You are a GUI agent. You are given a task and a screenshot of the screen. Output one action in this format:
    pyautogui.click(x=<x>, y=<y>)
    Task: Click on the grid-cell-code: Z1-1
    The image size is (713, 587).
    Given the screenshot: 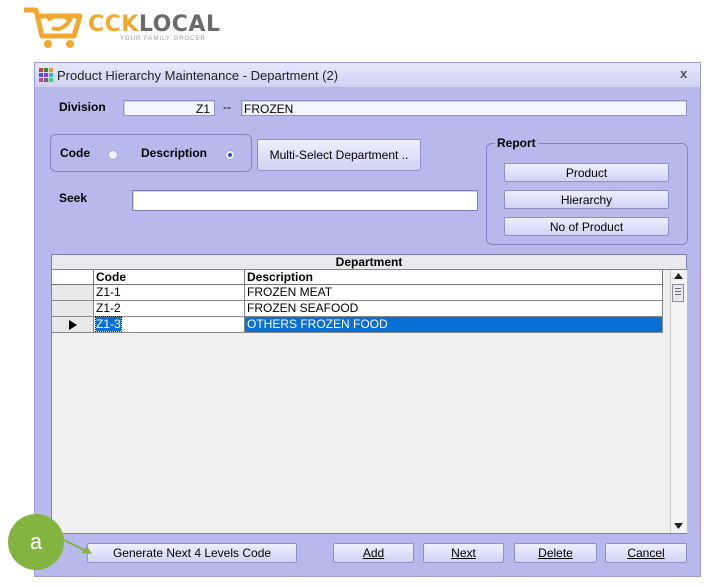 What is the action you would take?
    pyautogui.click(x=169, y=293)
    